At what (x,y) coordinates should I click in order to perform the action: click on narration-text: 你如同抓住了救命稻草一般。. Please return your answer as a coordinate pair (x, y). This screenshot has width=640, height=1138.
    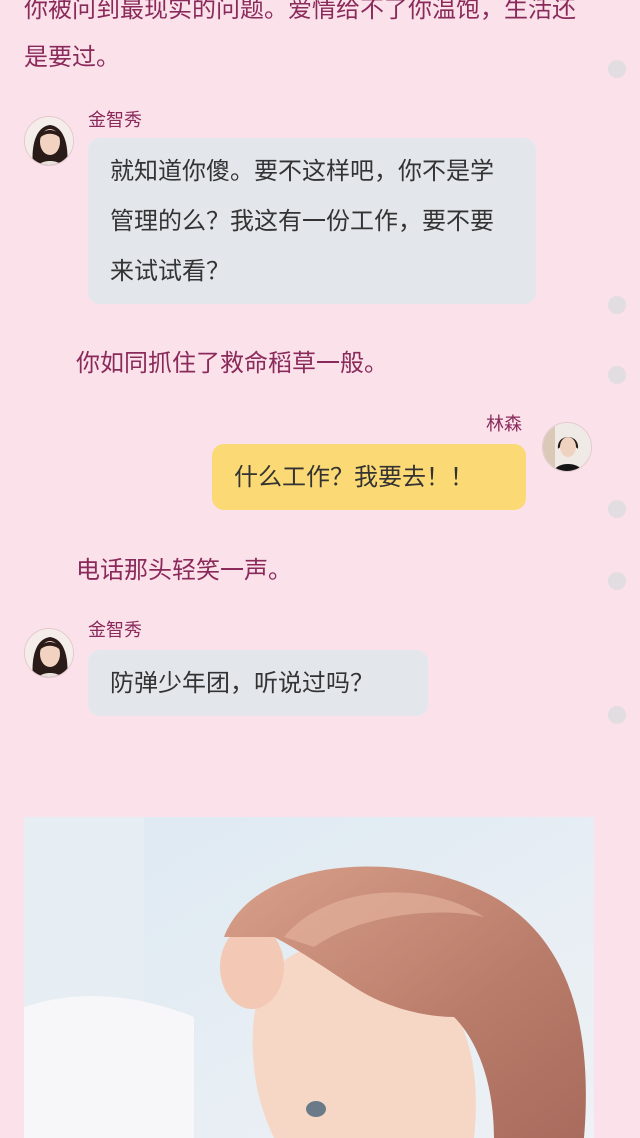
    Looking at the image, I should click on (232, 363).